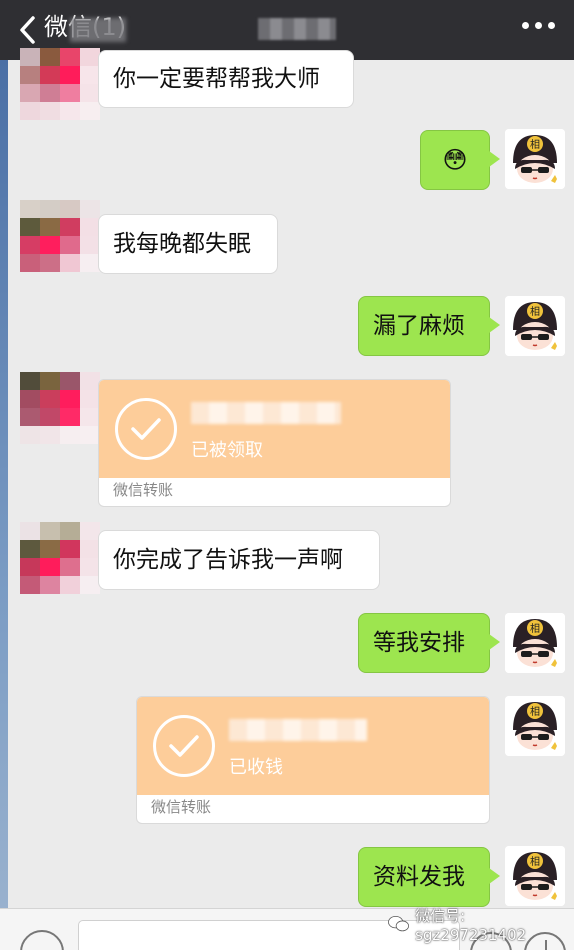 The height and width of the screenshot is (950, 574). I want to click on chevron-left-icon, so click(27, 30).